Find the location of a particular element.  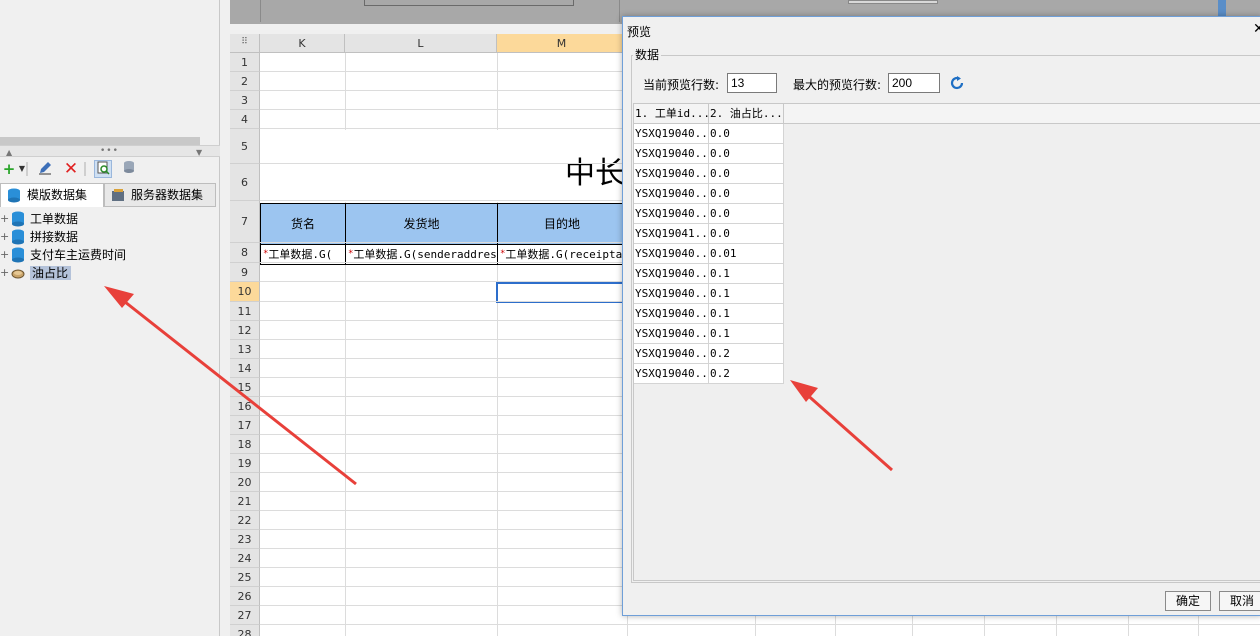

row-header: 17 is located at coordinates (245, 425).